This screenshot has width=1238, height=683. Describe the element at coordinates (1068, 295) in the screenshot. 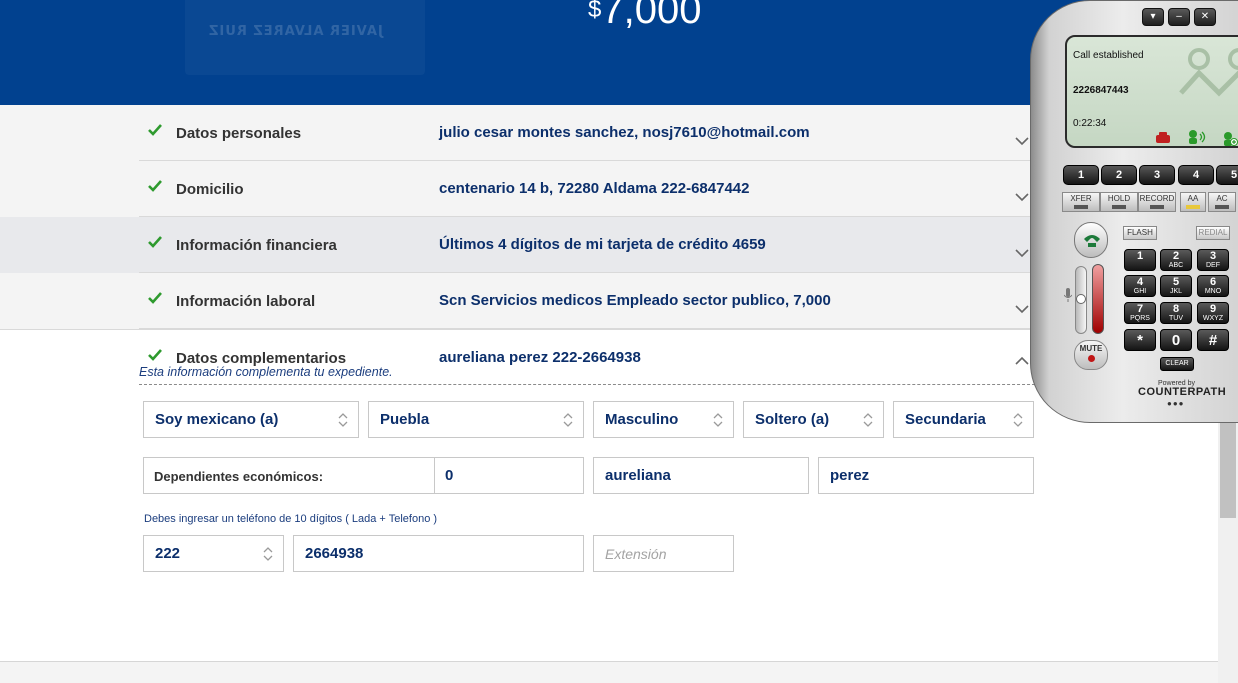

I see `microphone-icon` at that location.